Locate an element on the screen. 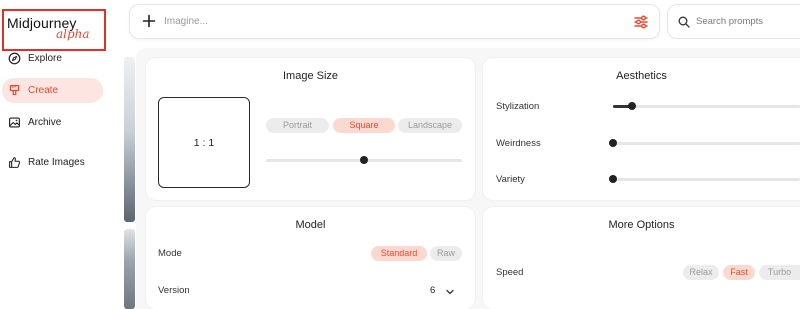 The image size is (800, 309). sidebar-item-label: Create is located at coordinates (43, 90).